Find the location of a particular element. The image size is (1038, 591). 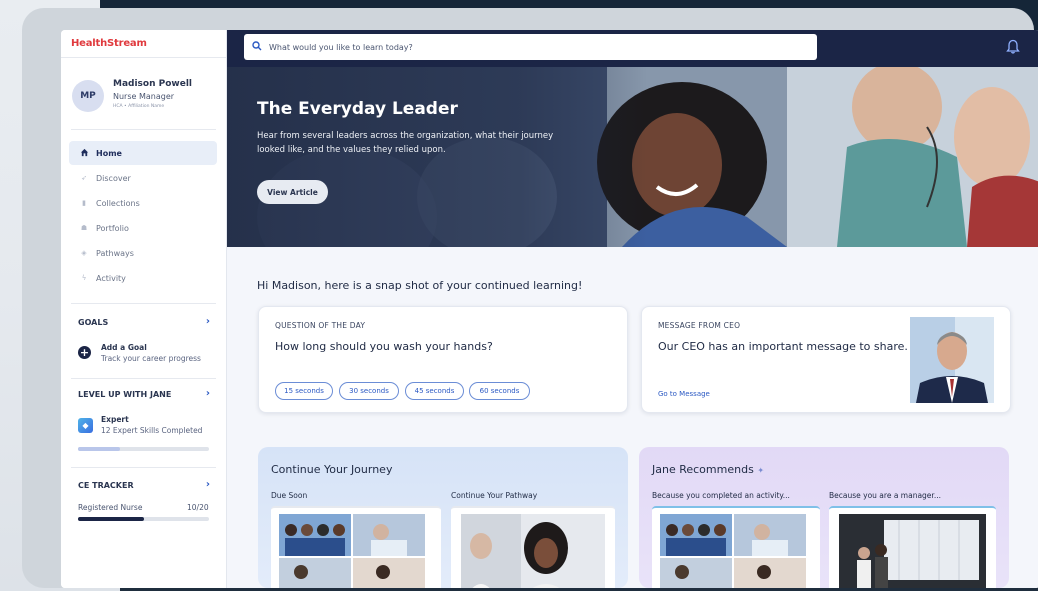

goals-heading-label: GOALS is located at coordinates (93, 322).